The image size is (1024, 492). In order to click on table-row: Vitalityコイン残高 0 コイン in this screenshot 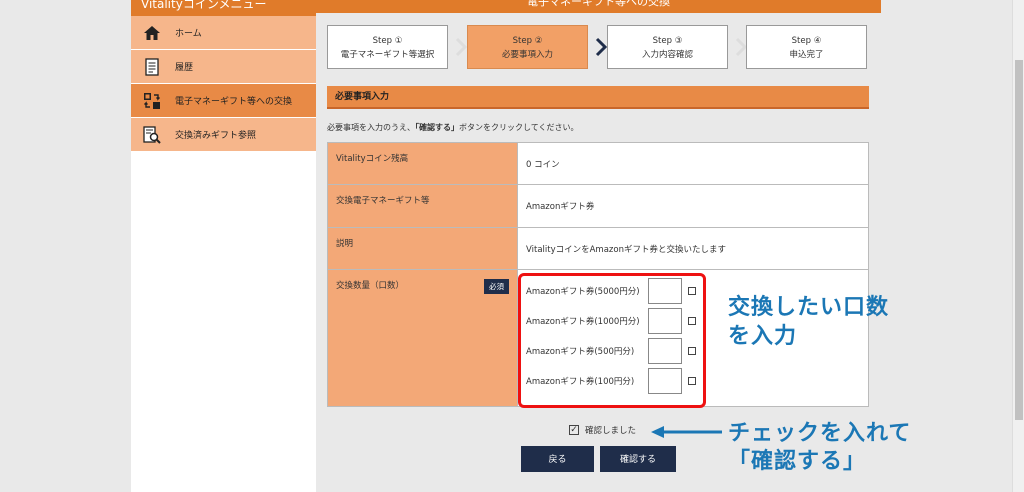, I will do `click(598, 163)`.